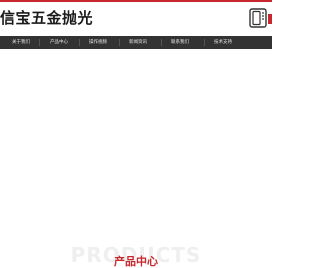 Image resolution: width=320 pixels, height=268 pixels. I want to click on main-nav: 关于我们 产品中心 操作视频 新闻资讯 联系我们 技术支持, so click(136, 42).